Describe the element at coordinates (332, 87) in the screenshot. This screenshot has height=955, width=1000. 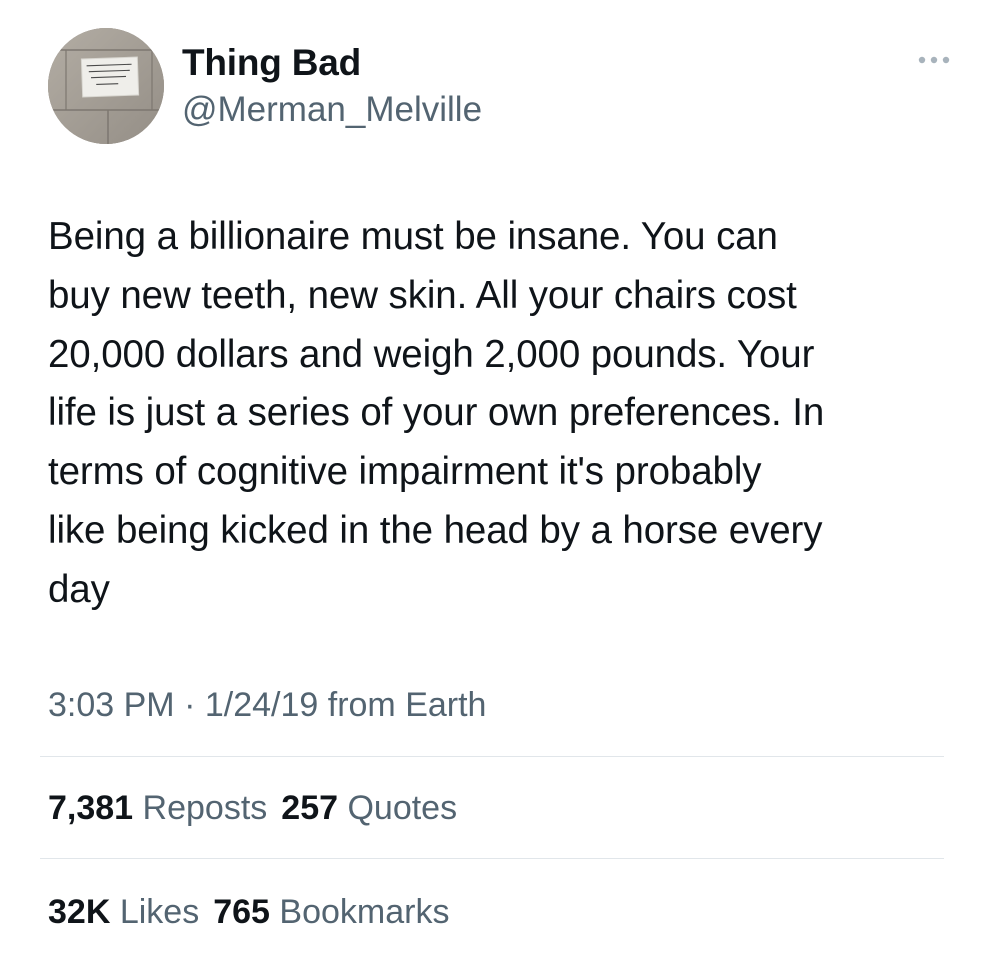
I see `author-names: Thing Bad @Merman_Melville` at that location.